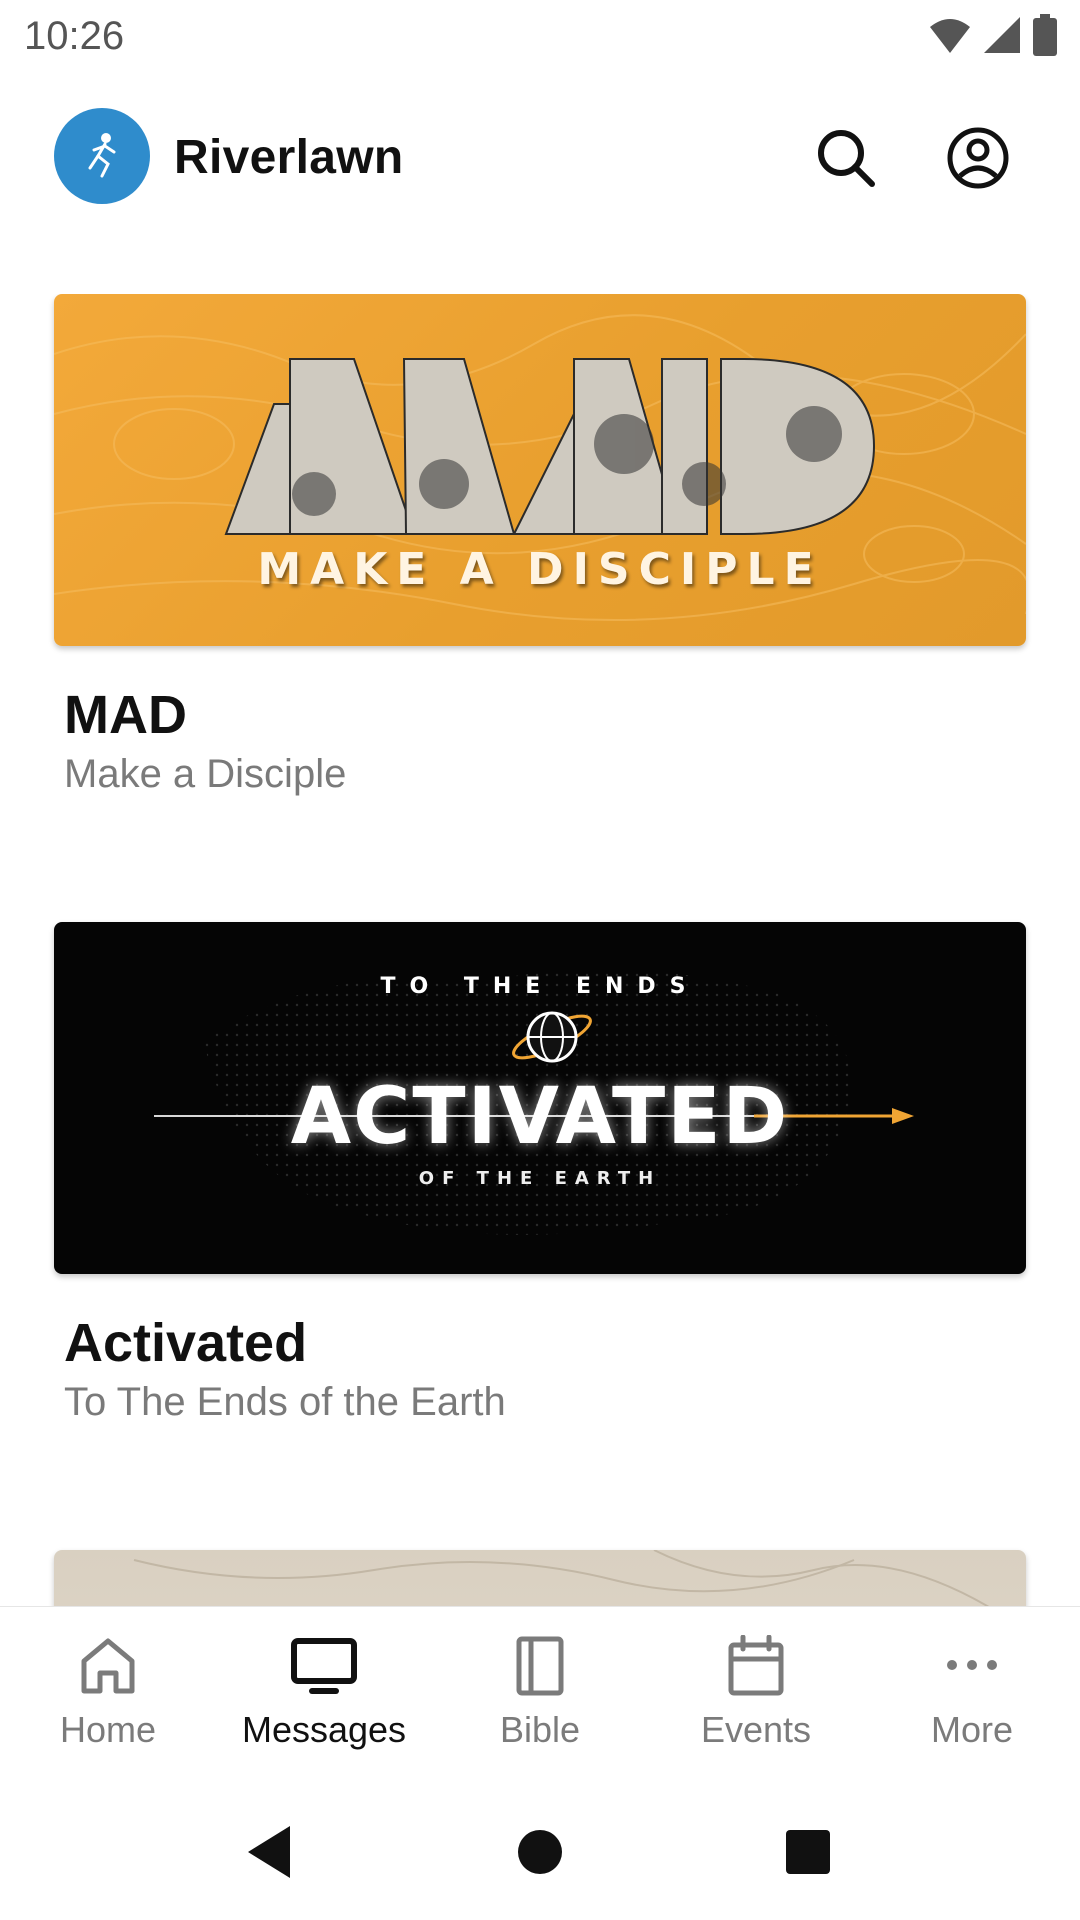 Image resolution: width=1080 pixels, height=1920 pixels. What do you see at coordinates (186, 1343) in the screenshot?
I see `series-title: Activated` at bounding box center [186, 1343].